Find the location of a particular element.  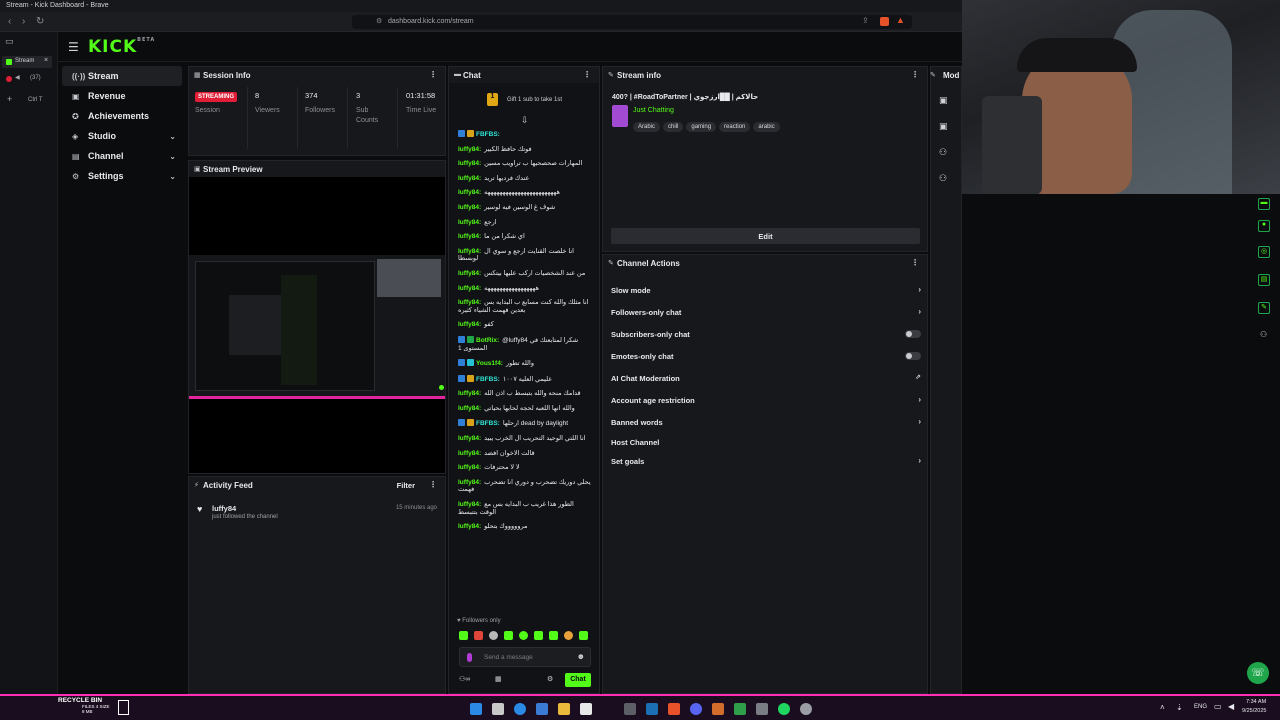

new-tab-button: + Ctrl T is located at coordinates (27, 100).